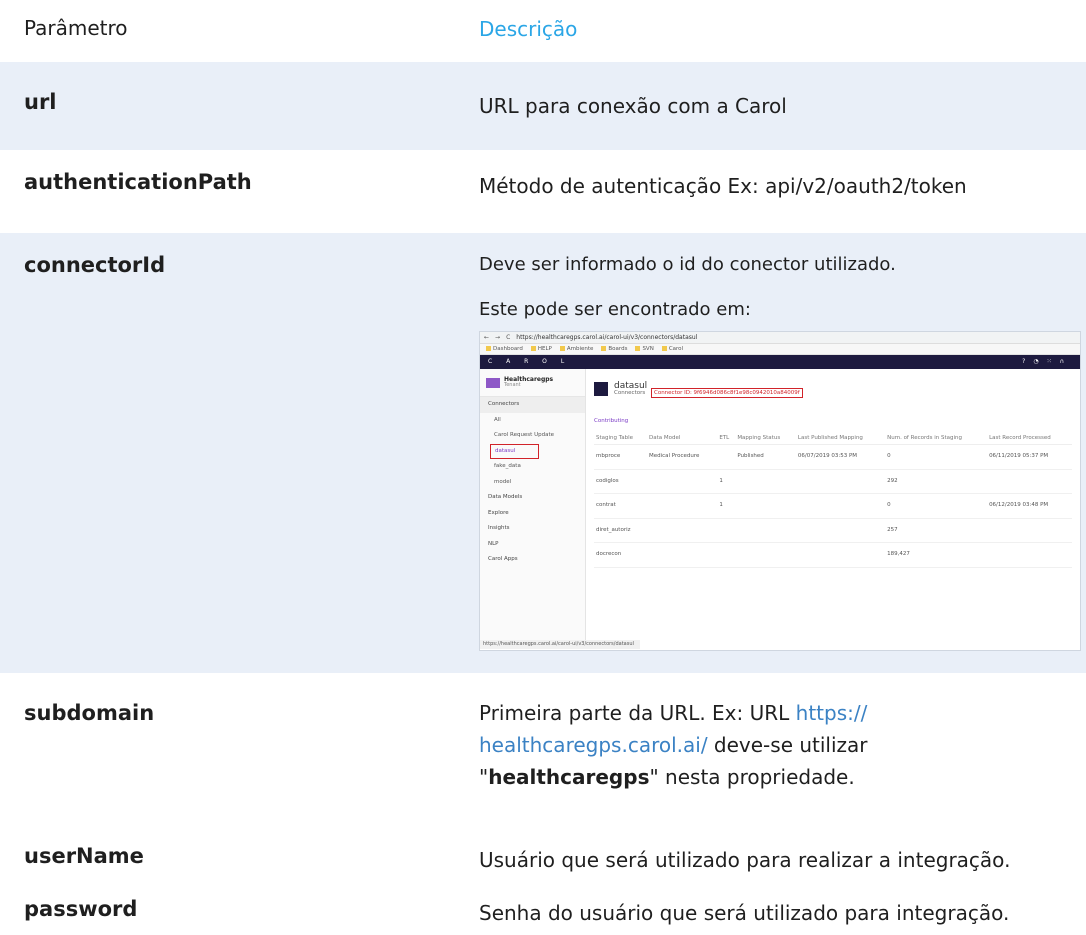 Image resolution: width=1086 pixels, height=935 pixels. I want to click on cell: 06/07/2019 03:53 PM, so click(840, 457).